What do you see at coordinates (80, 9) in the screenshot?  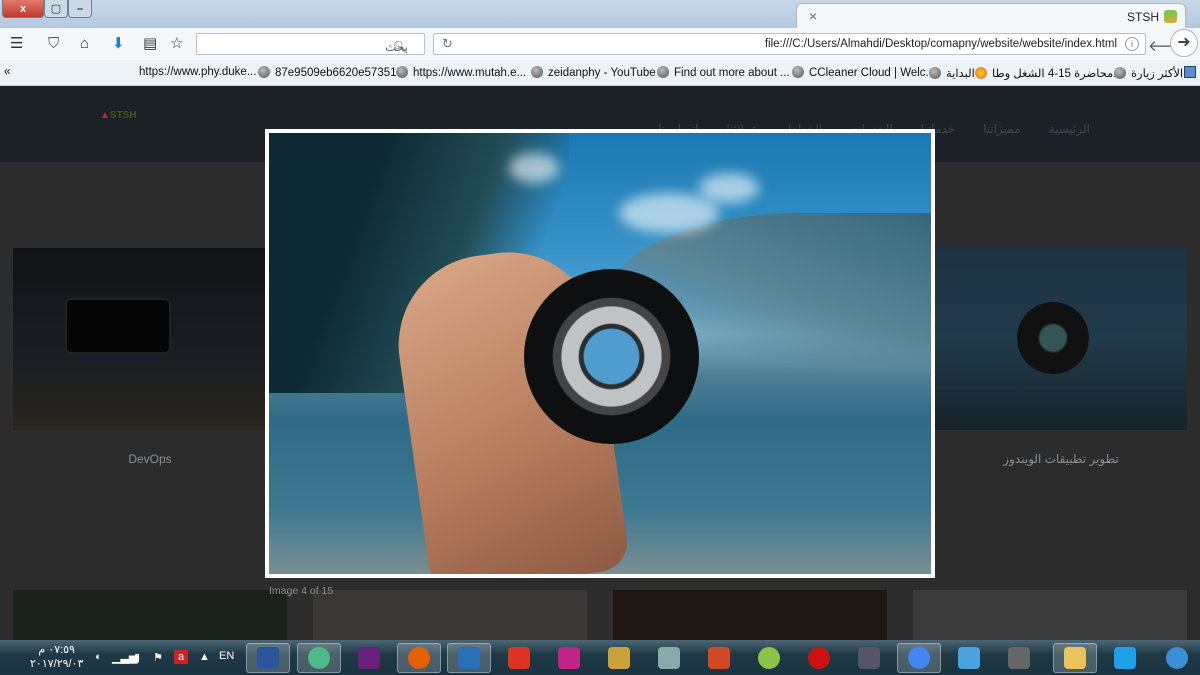 I see `minimize-window-button: –` at bounding box center [80, 9].